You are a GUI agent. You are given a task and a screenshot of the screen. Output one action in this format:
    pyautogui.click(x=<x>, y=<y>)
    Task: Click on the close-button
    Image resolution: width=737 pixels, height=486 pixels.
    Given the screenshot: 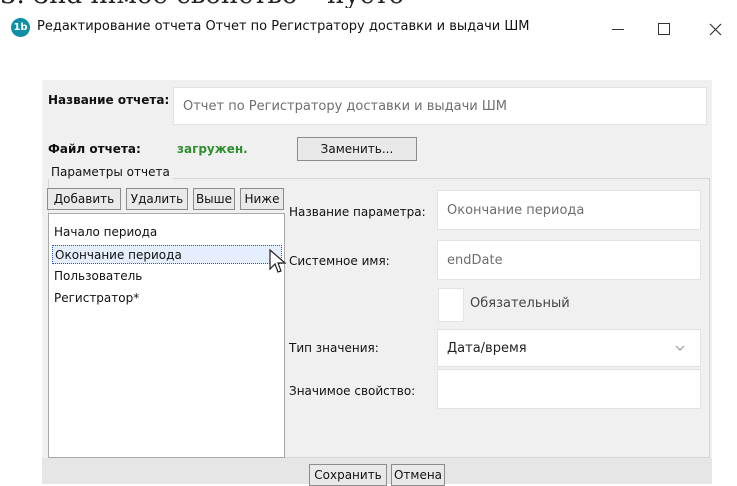 What is the action you would take?
    pyautogui.click(x=715, y=29)
    